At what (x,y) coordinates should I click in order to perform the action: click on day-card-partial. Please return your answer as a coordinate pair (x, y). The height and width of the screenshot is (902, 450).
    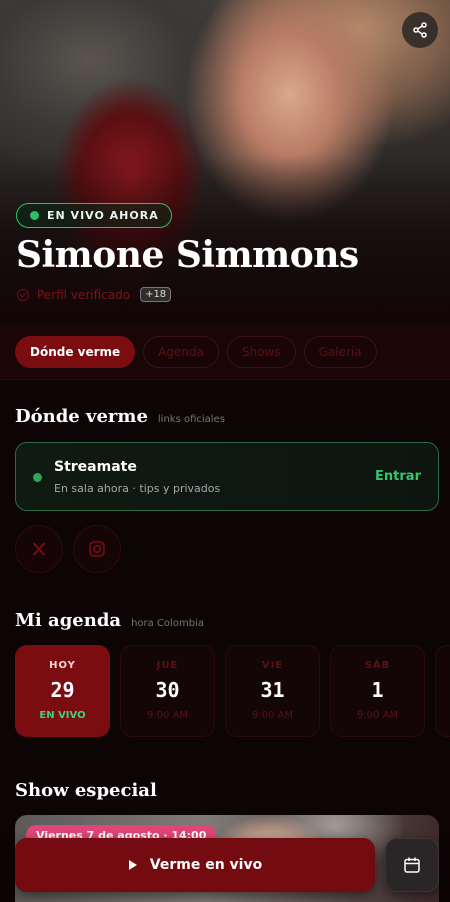
    Looking at the image, I should click on (442, 691).